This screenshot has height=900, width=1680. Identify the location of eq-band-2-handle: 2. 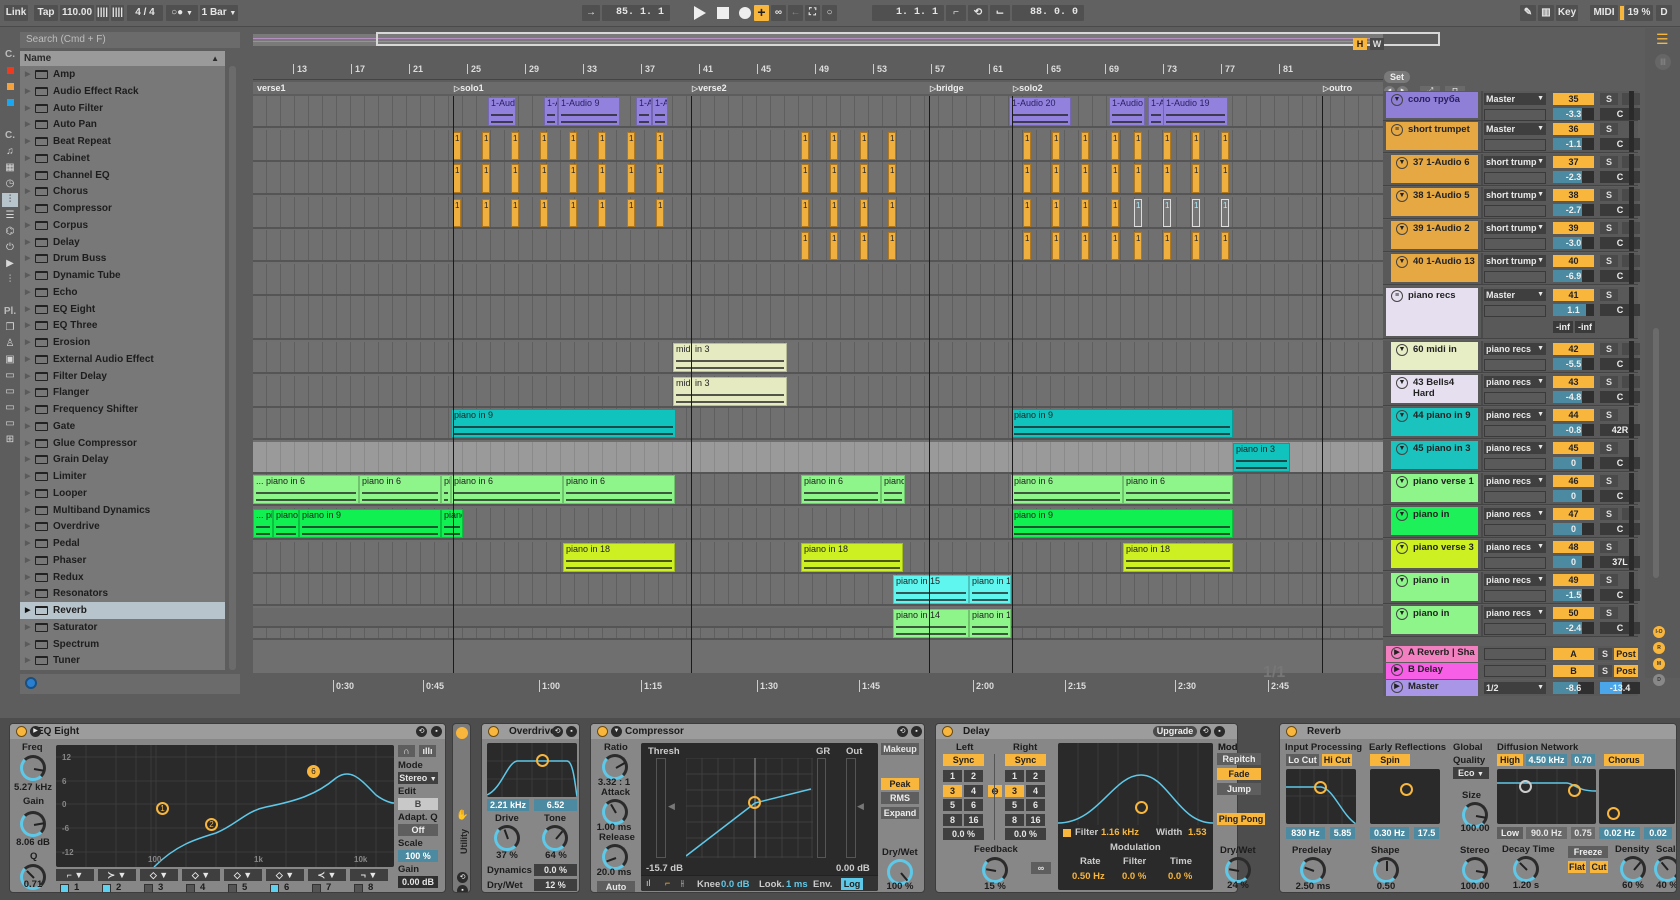
(211, 824).